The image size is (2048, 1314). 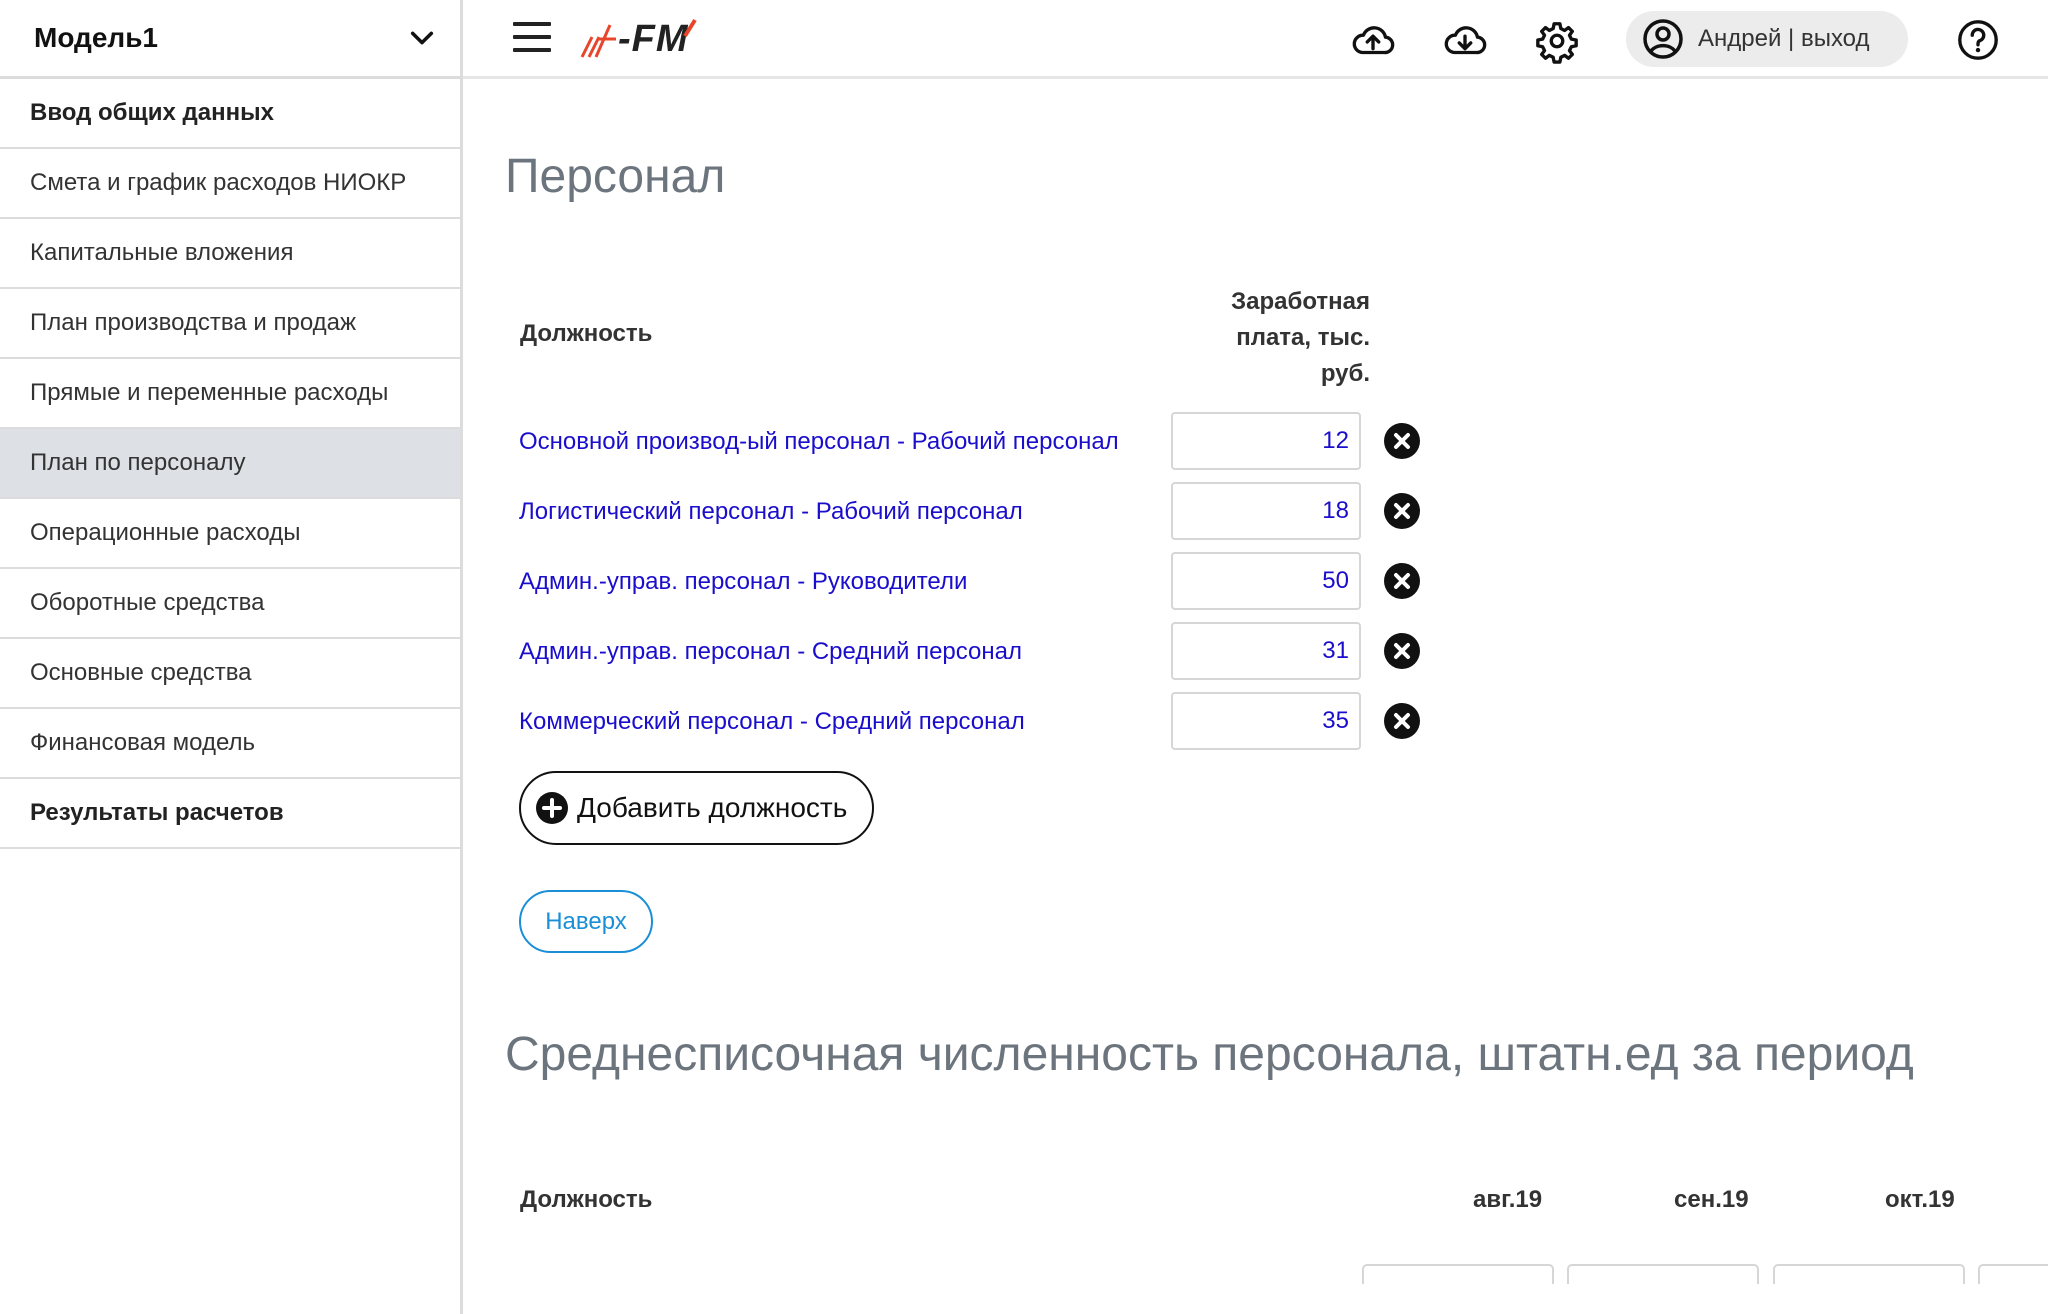 I want to click on sidebar-item-personnel-plan: План по персоналу, so click(x=230, y=464).